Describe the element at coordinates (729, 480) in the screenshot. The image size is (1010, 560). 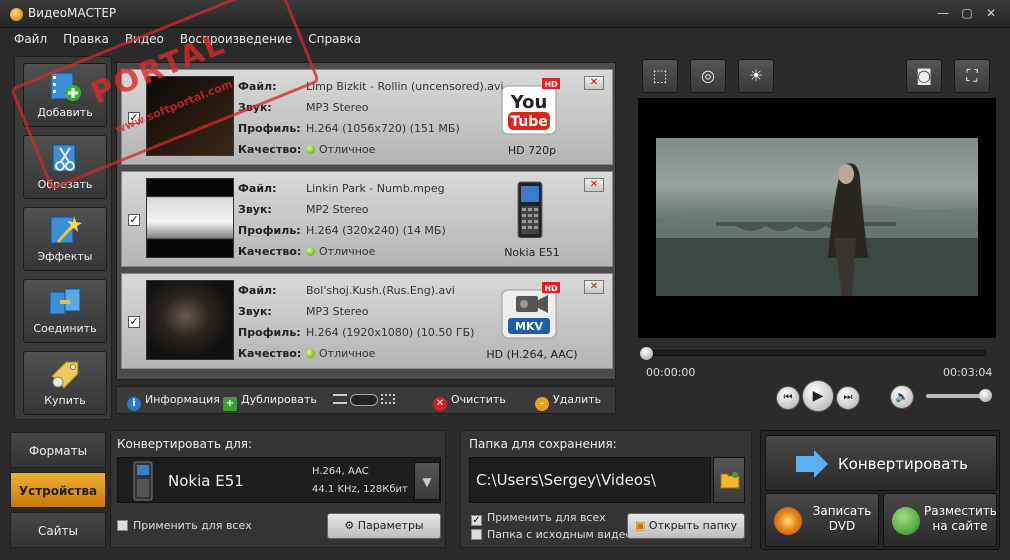
I see `browse-folder-button` at that location.